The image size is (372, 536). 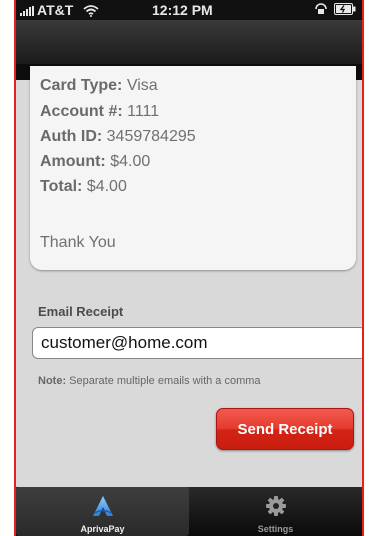 I want to click on account-row: Account #: 1111, so click(x=99, y=112).